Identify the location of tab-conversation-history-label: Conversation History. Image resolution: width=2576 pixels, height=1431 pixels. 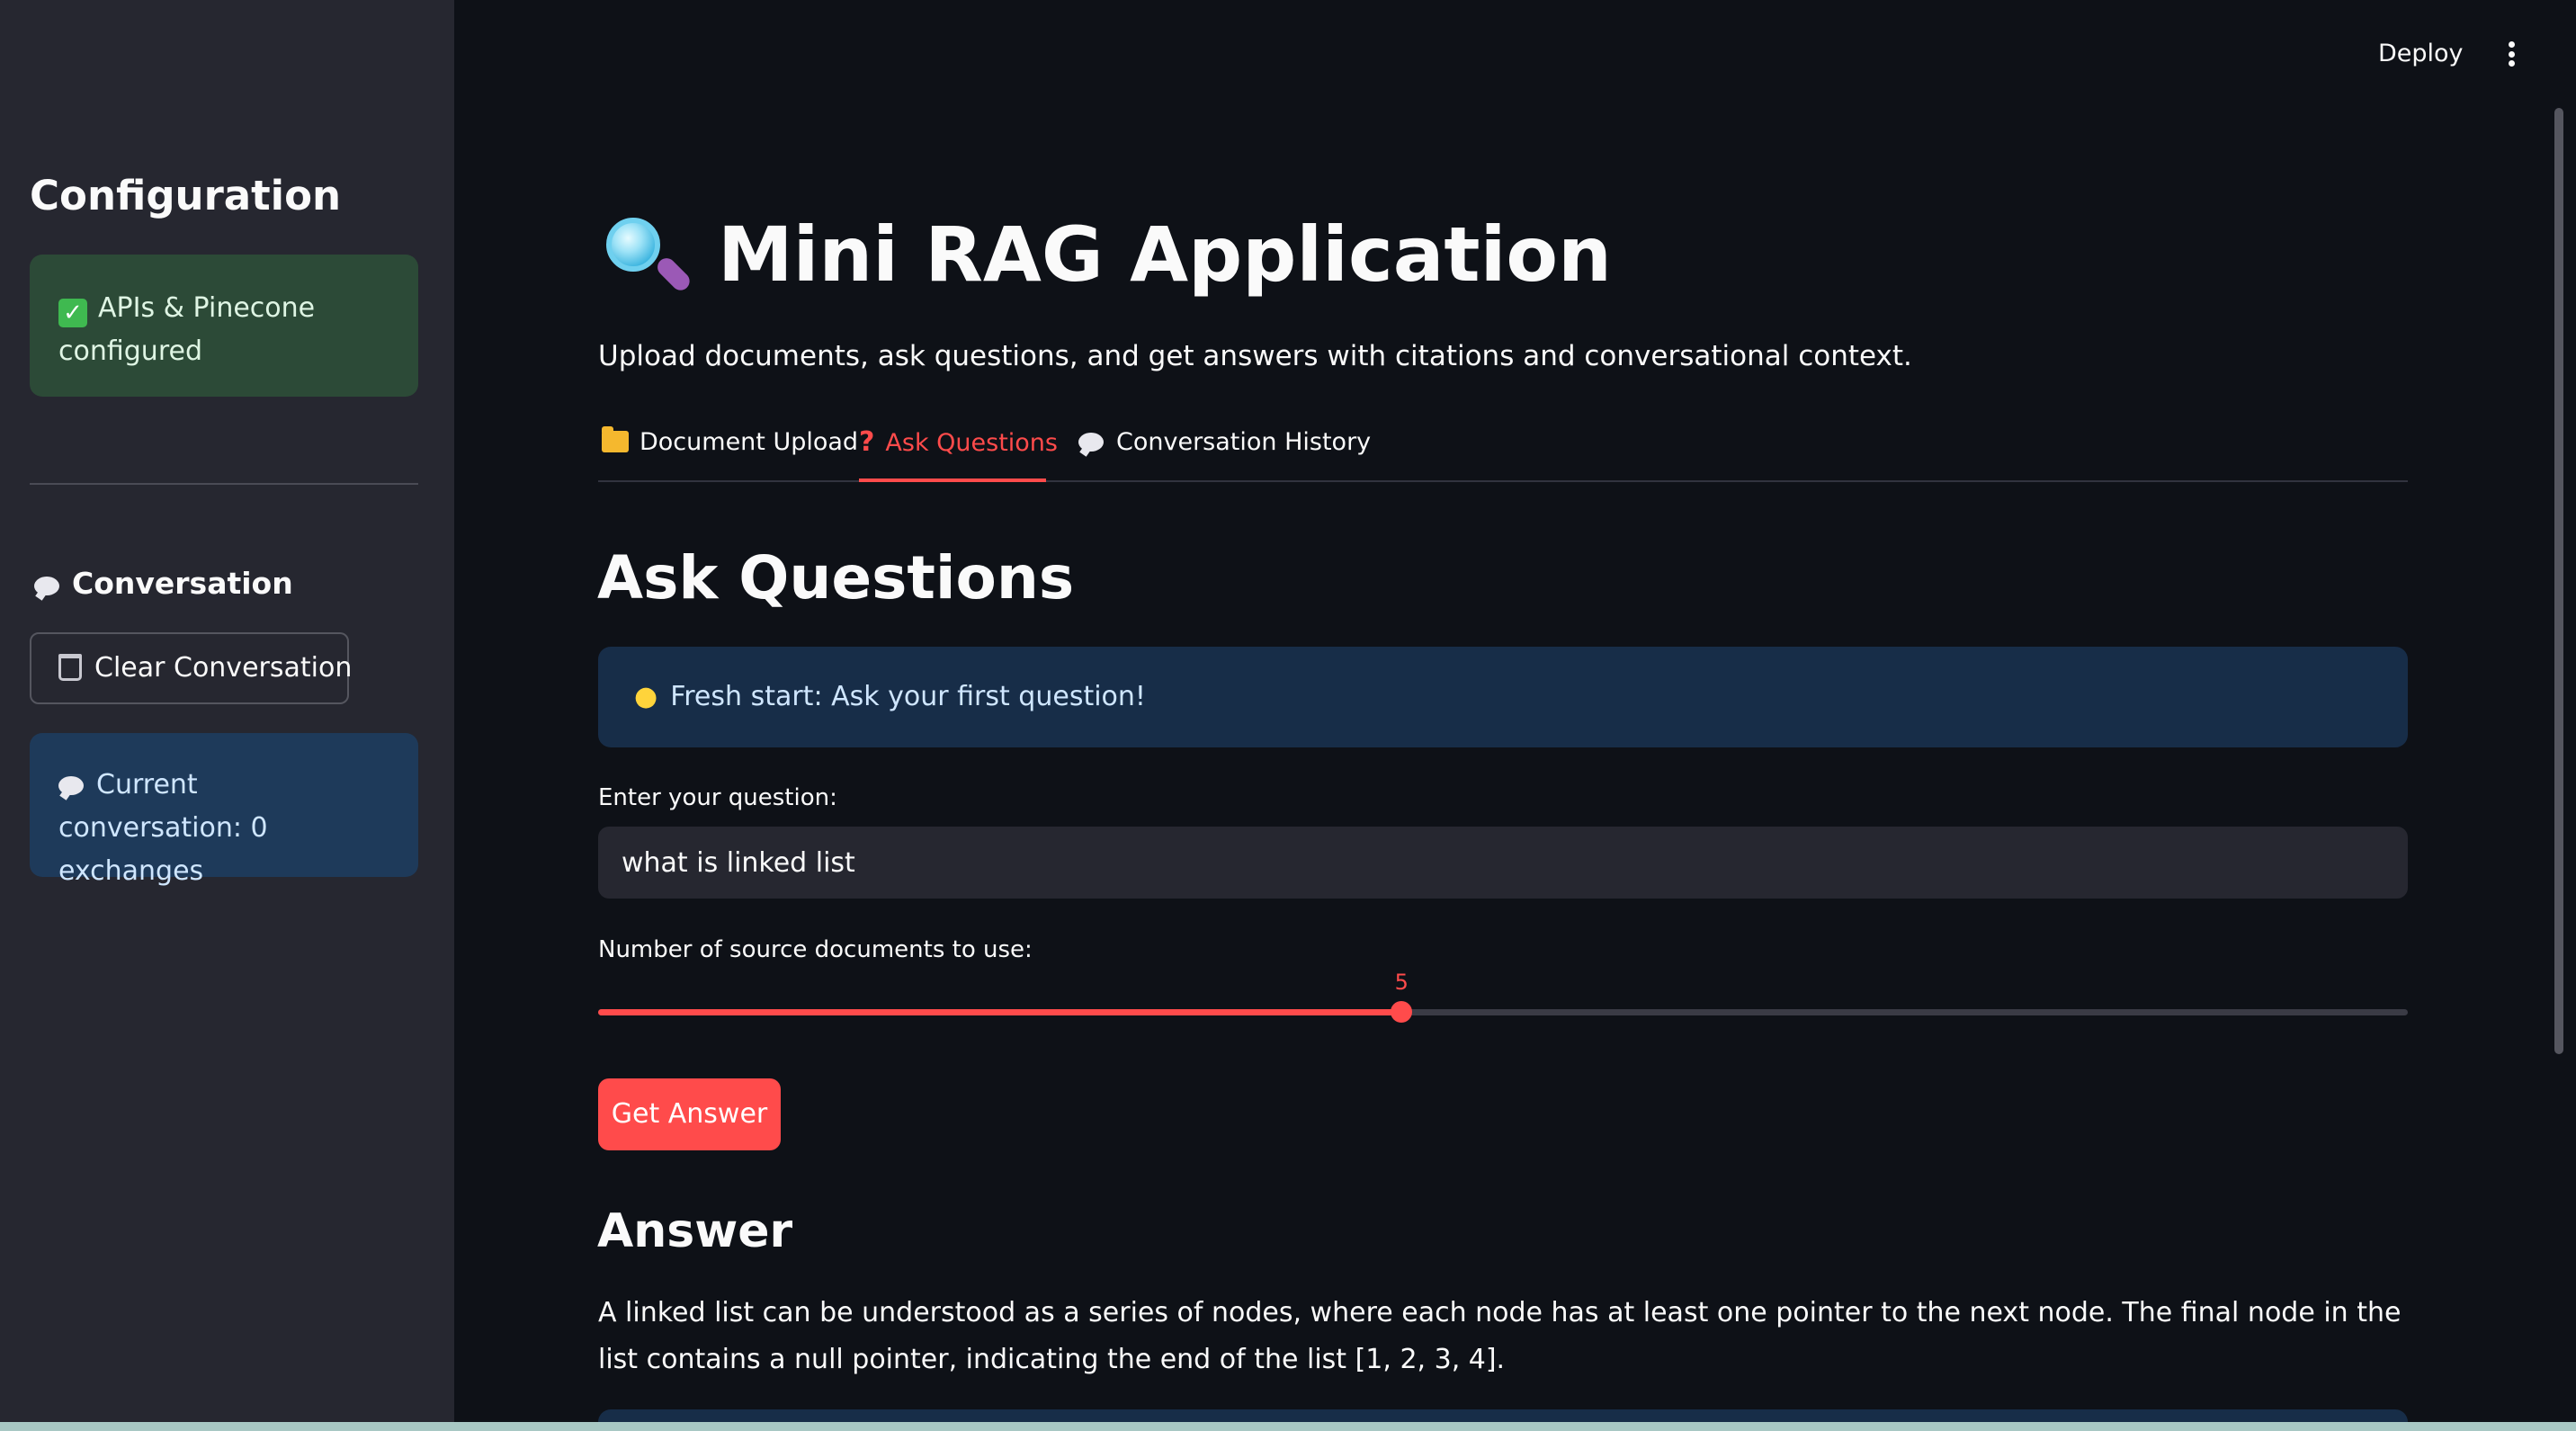
(1244, 442).